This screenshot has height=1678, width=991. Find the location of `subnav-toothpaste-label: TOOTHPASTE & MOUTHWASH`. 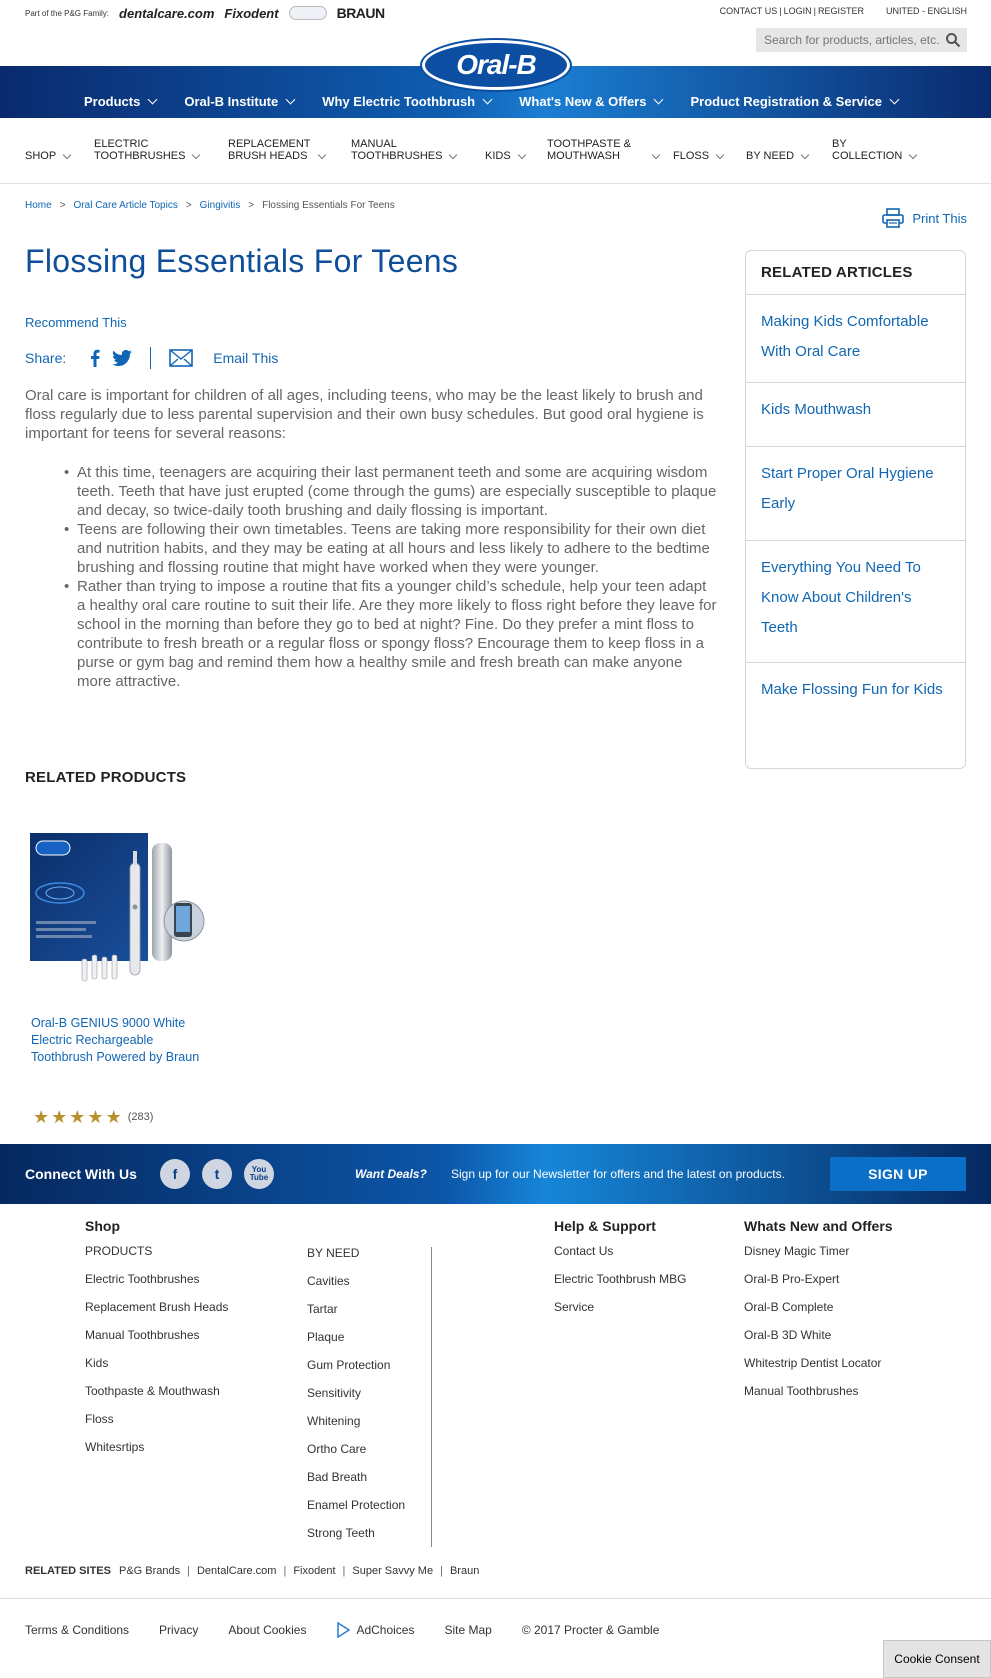

subnav-toothpaste-label: TOOTHPASTE & MOUTHWASH is located at coordinates (589, 150).